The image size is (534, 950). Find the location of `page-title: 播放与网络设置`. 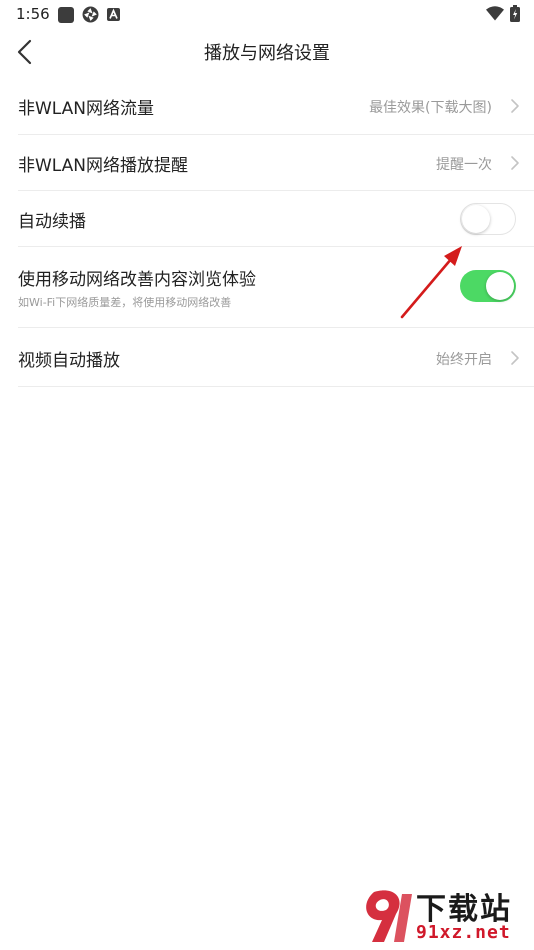

page-title: 播放与网络设置 is located at coordinates (267, 53).